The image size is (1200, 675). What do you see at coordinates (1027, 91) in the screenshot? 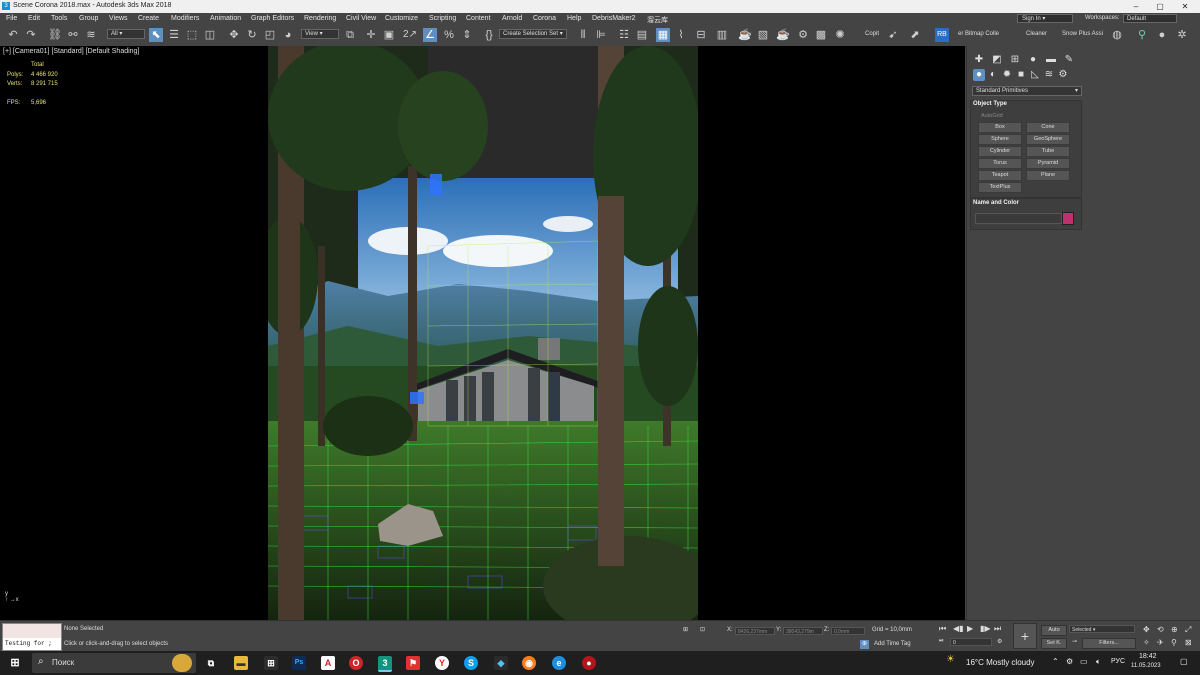
I see `primitive-category-select: Standard Primitives ▾` at bounding box center [1027, 91].